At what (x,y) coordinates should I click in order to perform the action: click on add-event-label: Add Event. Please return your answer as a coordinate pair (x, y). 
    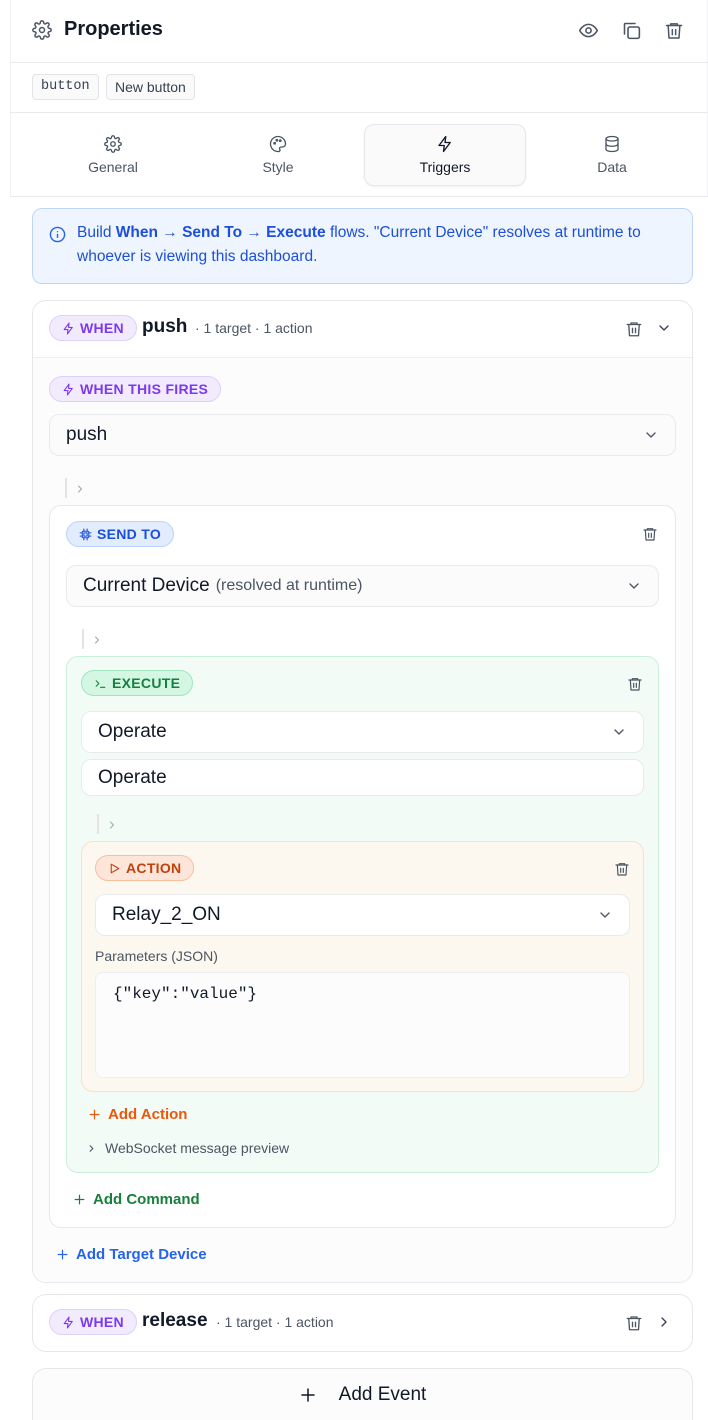
    Looking at the image, I should click on (382, 1394).